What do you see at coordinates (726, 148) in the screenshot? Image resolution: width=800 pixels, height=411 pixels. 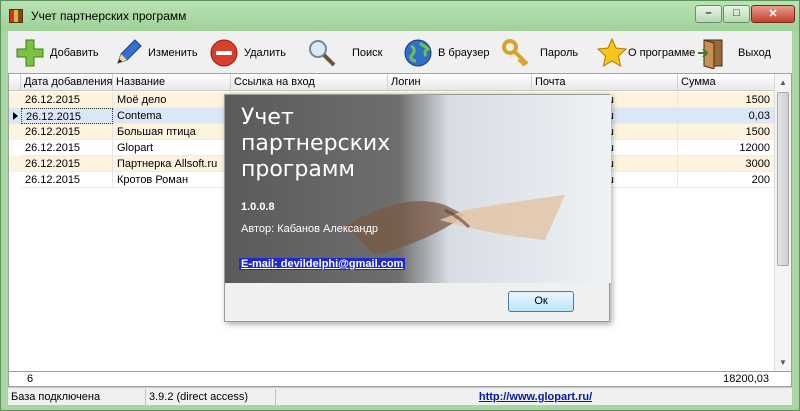 I see `cell-sum: 12000` at bounding box center [726, 148].